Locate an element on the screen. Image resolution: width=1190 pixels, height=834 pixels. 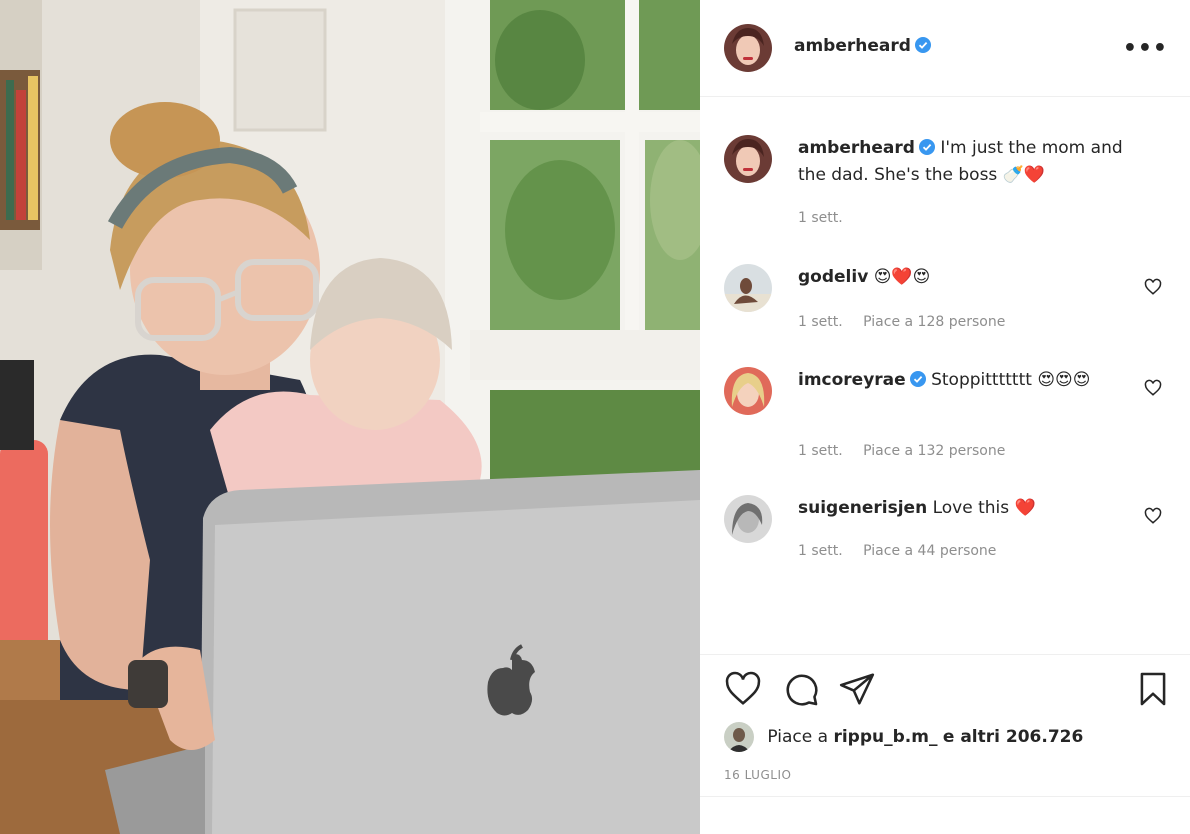
comment-likes: Piace a 132 persone is located at coordinates (934, 451).